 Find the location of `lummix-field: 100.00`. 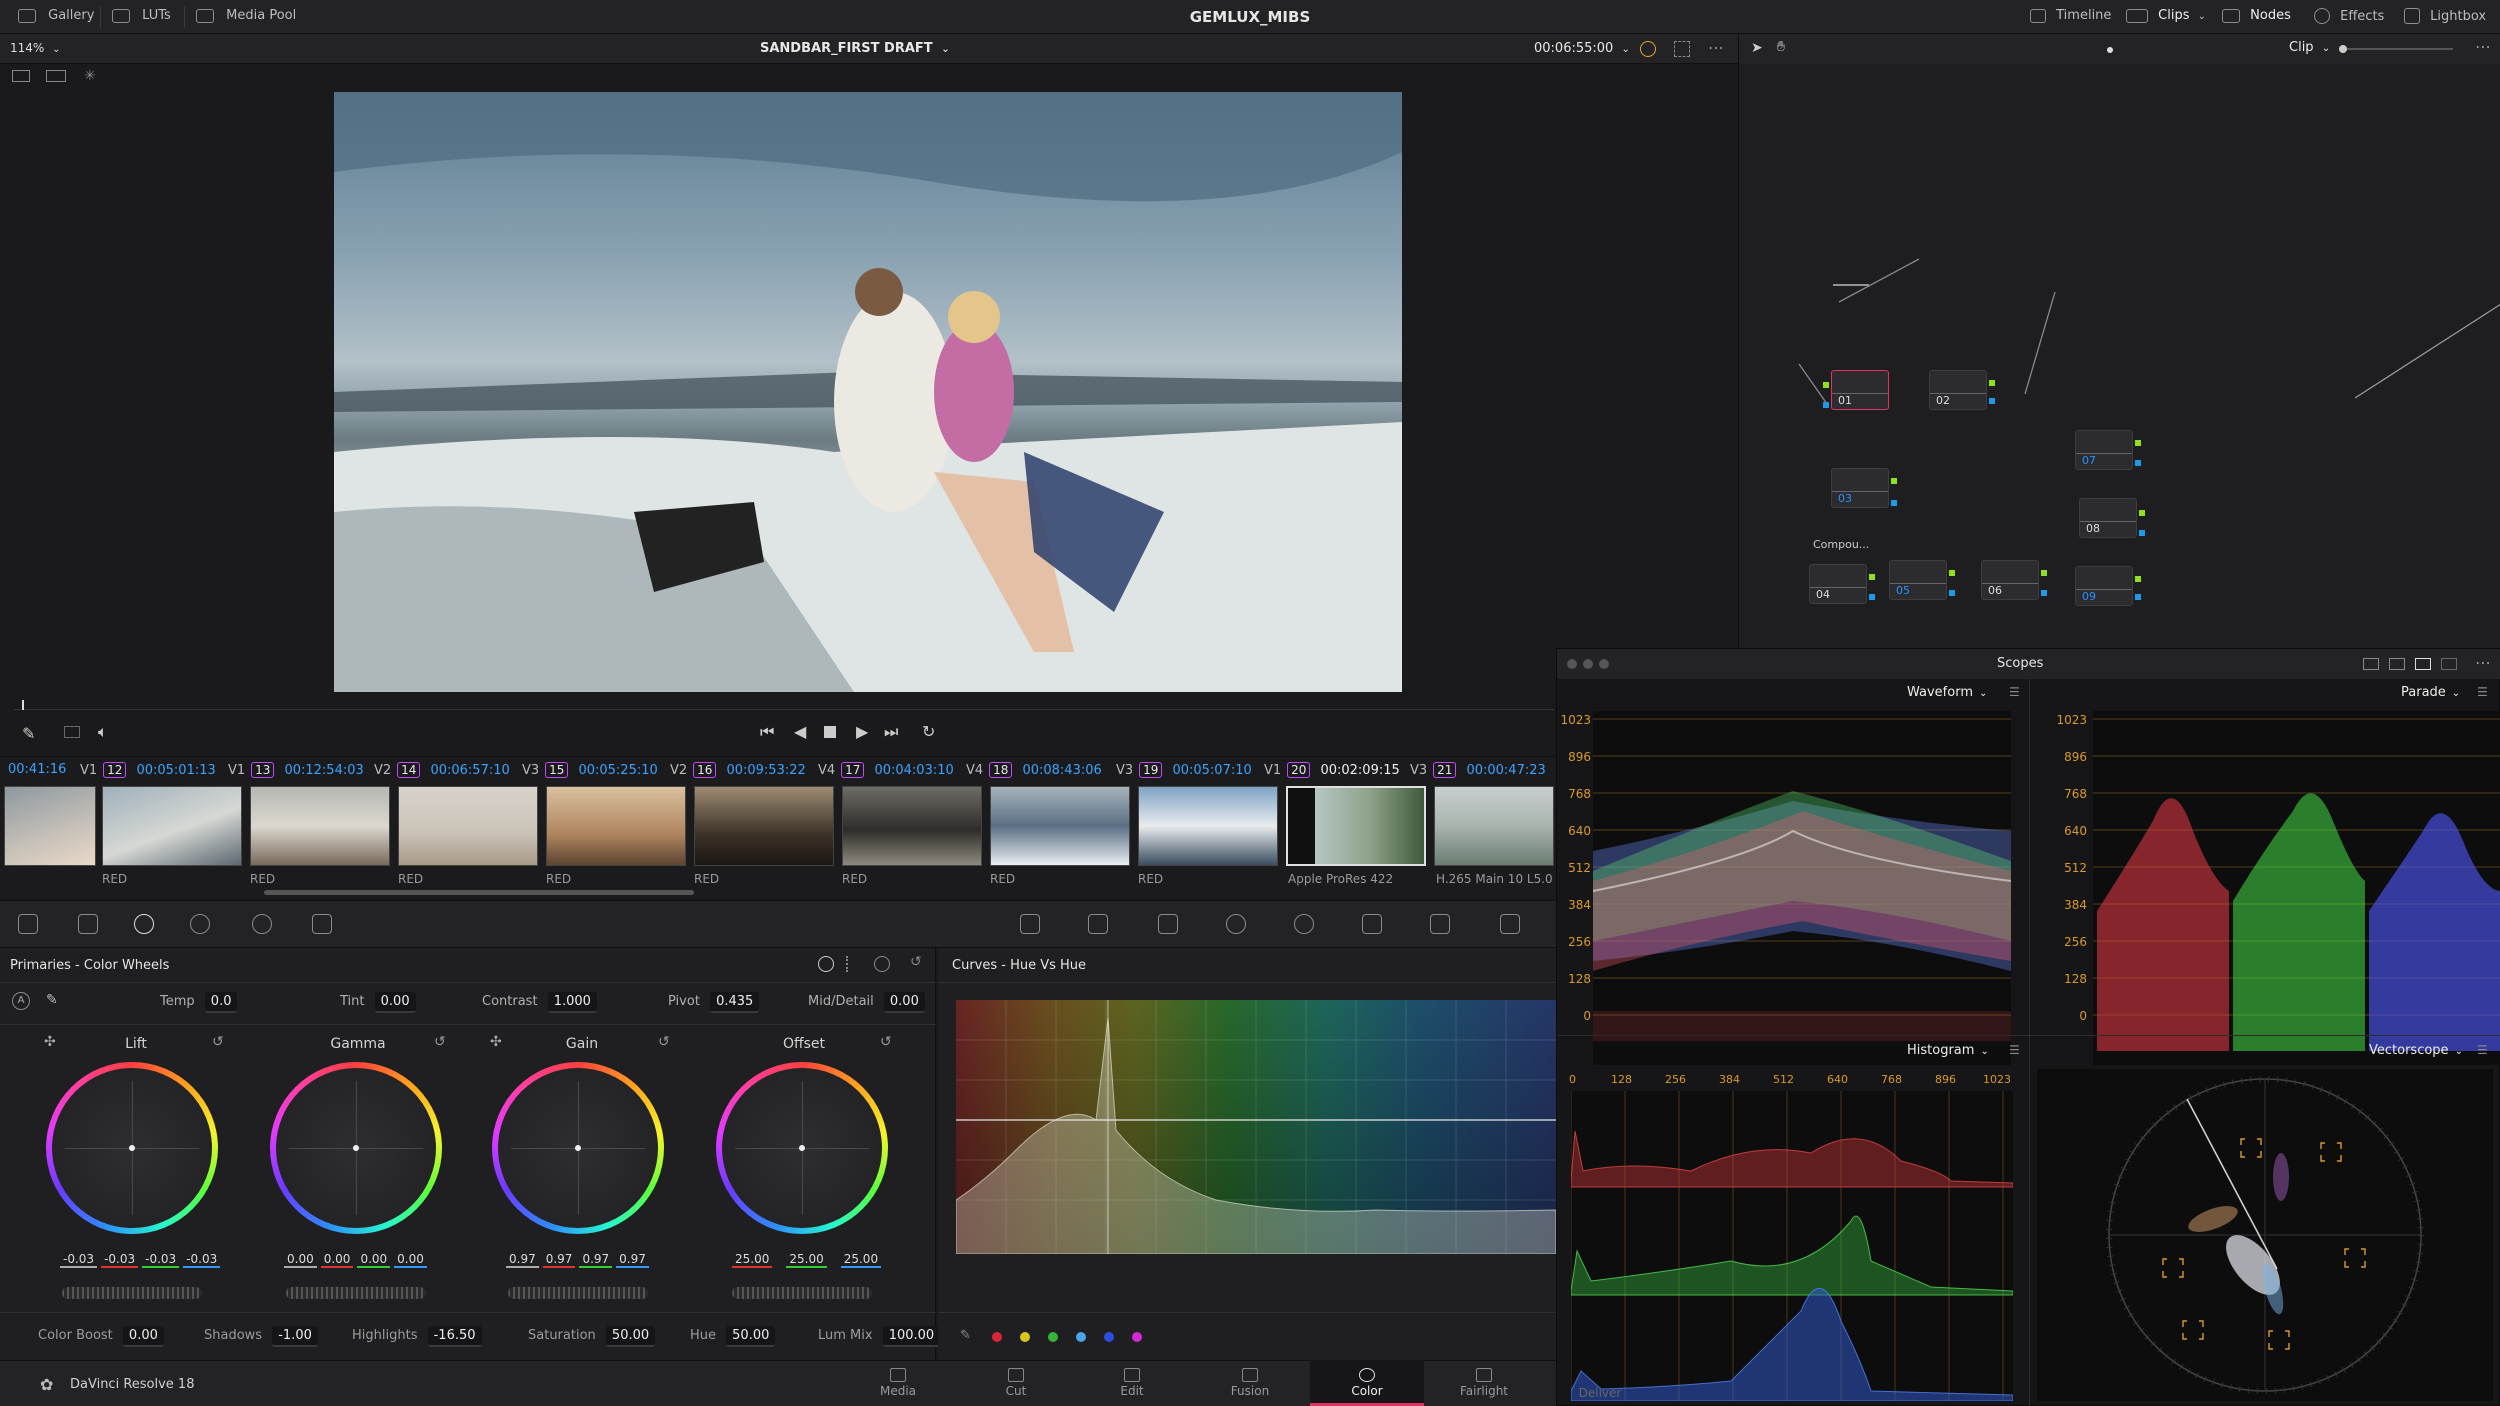

lummix-field: 100.00 is located at coordinates (911, 1336).